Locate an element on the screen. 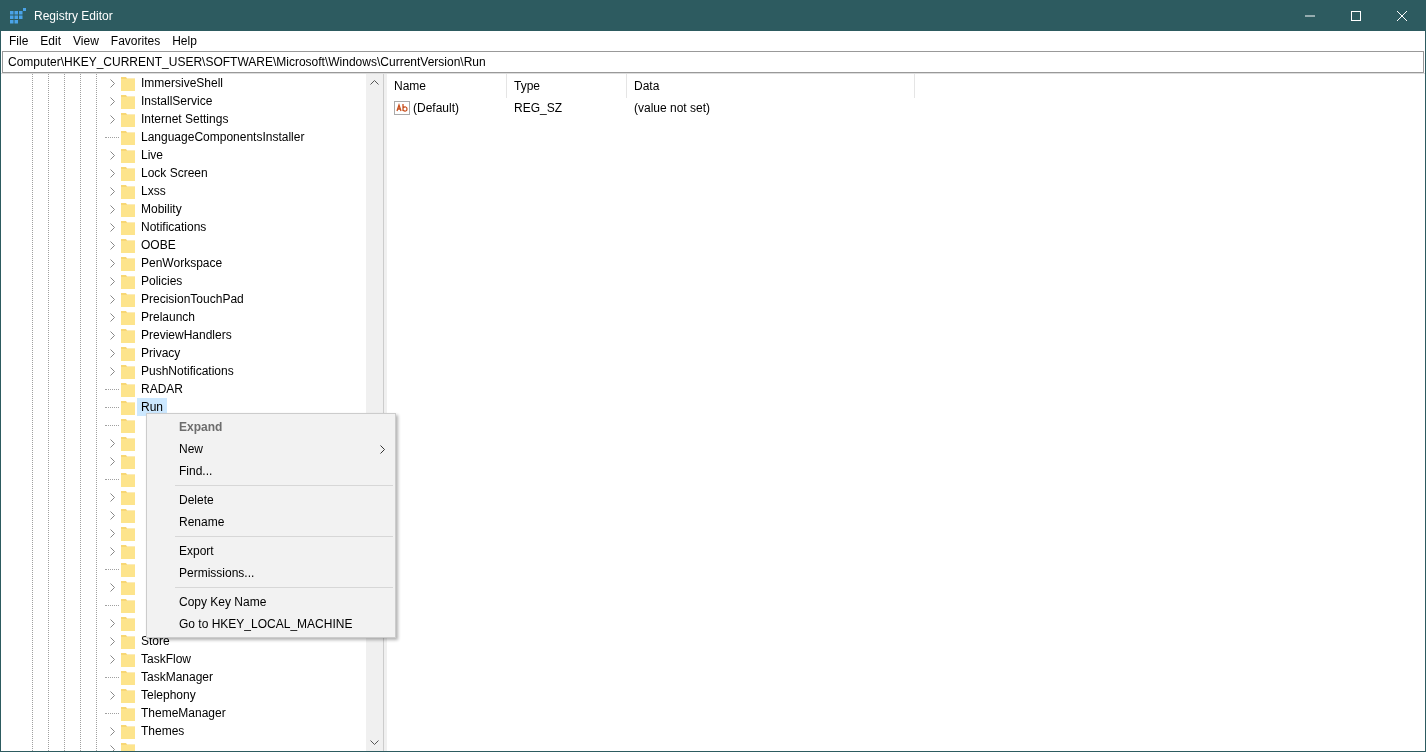  menu-item: Help is located at coordinates (184, 41).